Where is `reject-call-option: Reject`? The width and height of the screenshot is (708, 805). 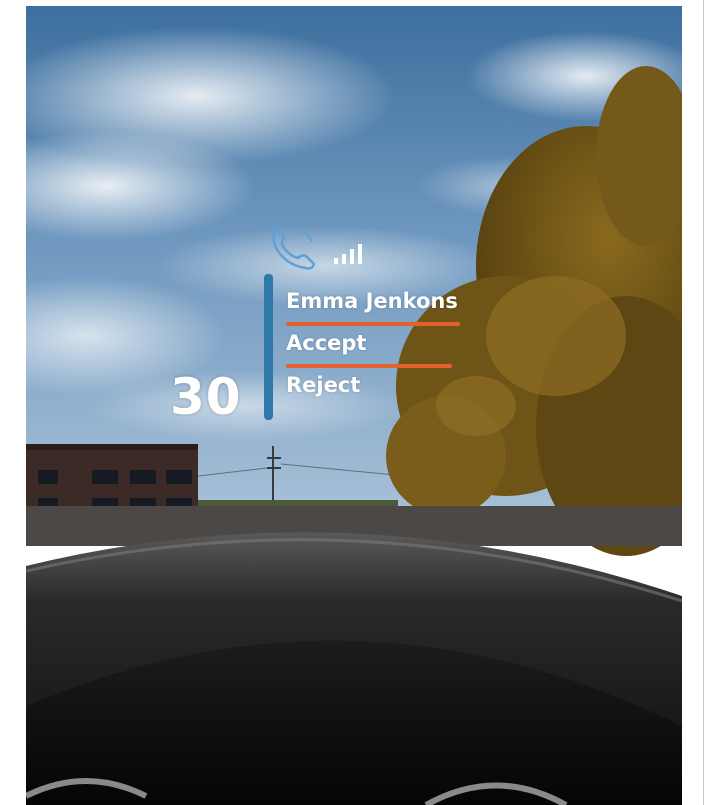 reject-call-option: Reject is located at coordinates (323, 385).